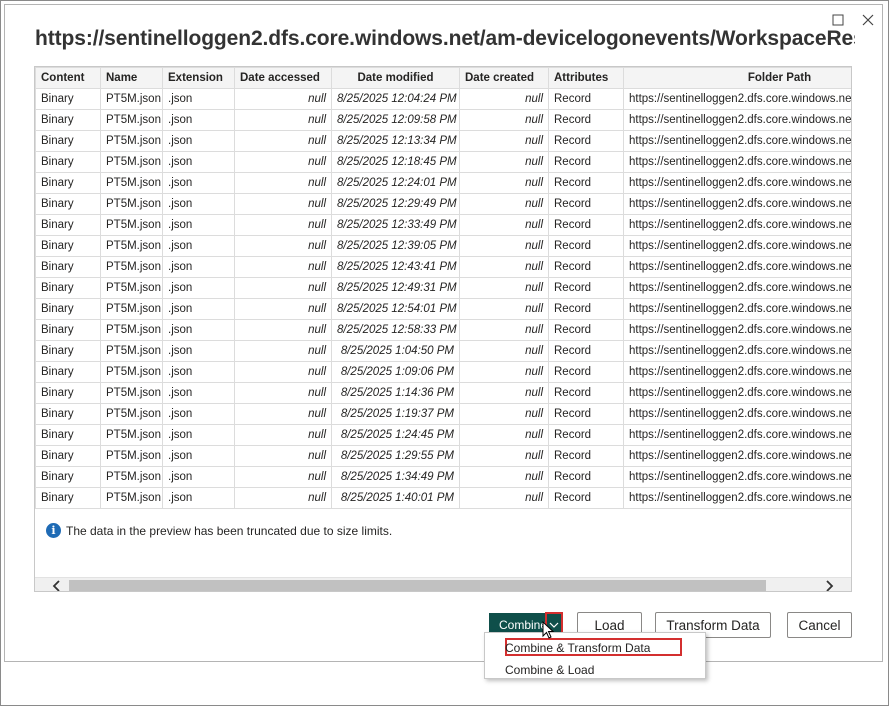  Describe the element at coordinates (869, 21) in the screenshot. I see `close-button` at that location.